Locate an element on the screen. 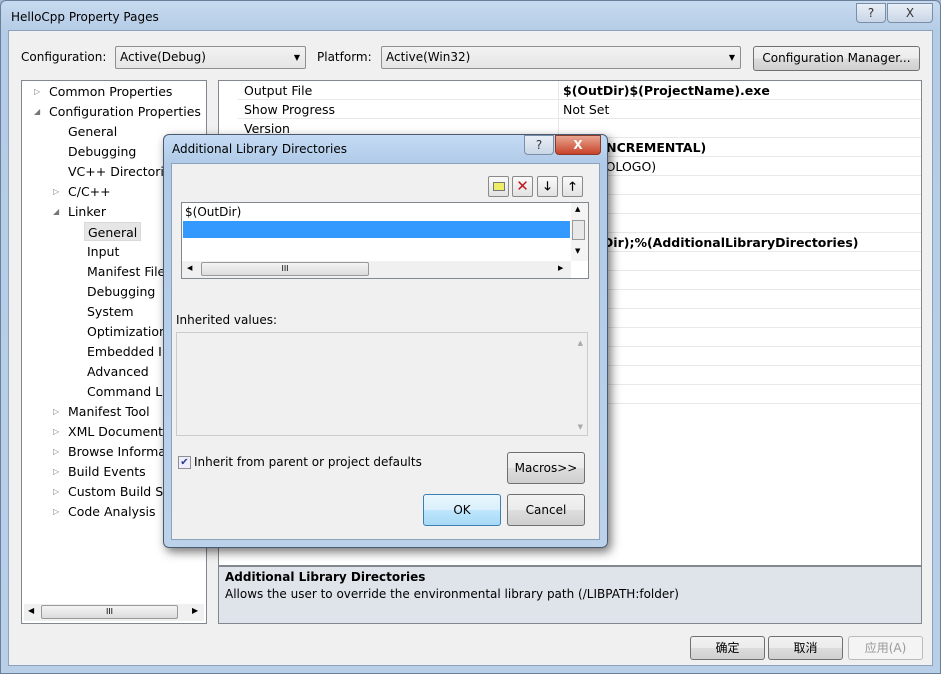 The image size is (941, 674). tree-item: System is located at coordinates (110, 311).